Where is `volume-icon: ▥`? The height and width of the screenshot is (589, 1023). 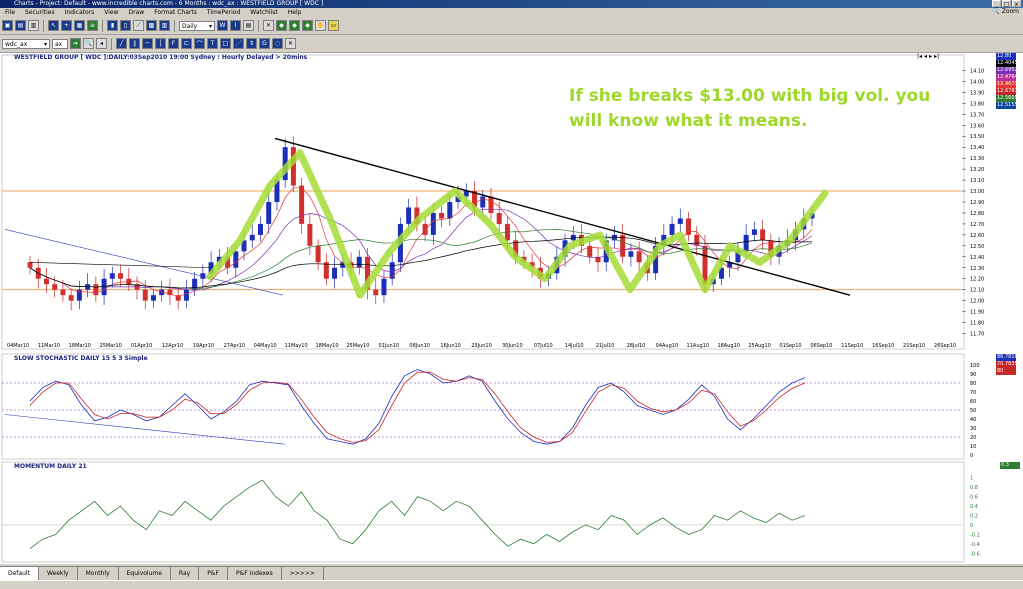
volume-icon: ▥ is located at coordinates (164, 25).